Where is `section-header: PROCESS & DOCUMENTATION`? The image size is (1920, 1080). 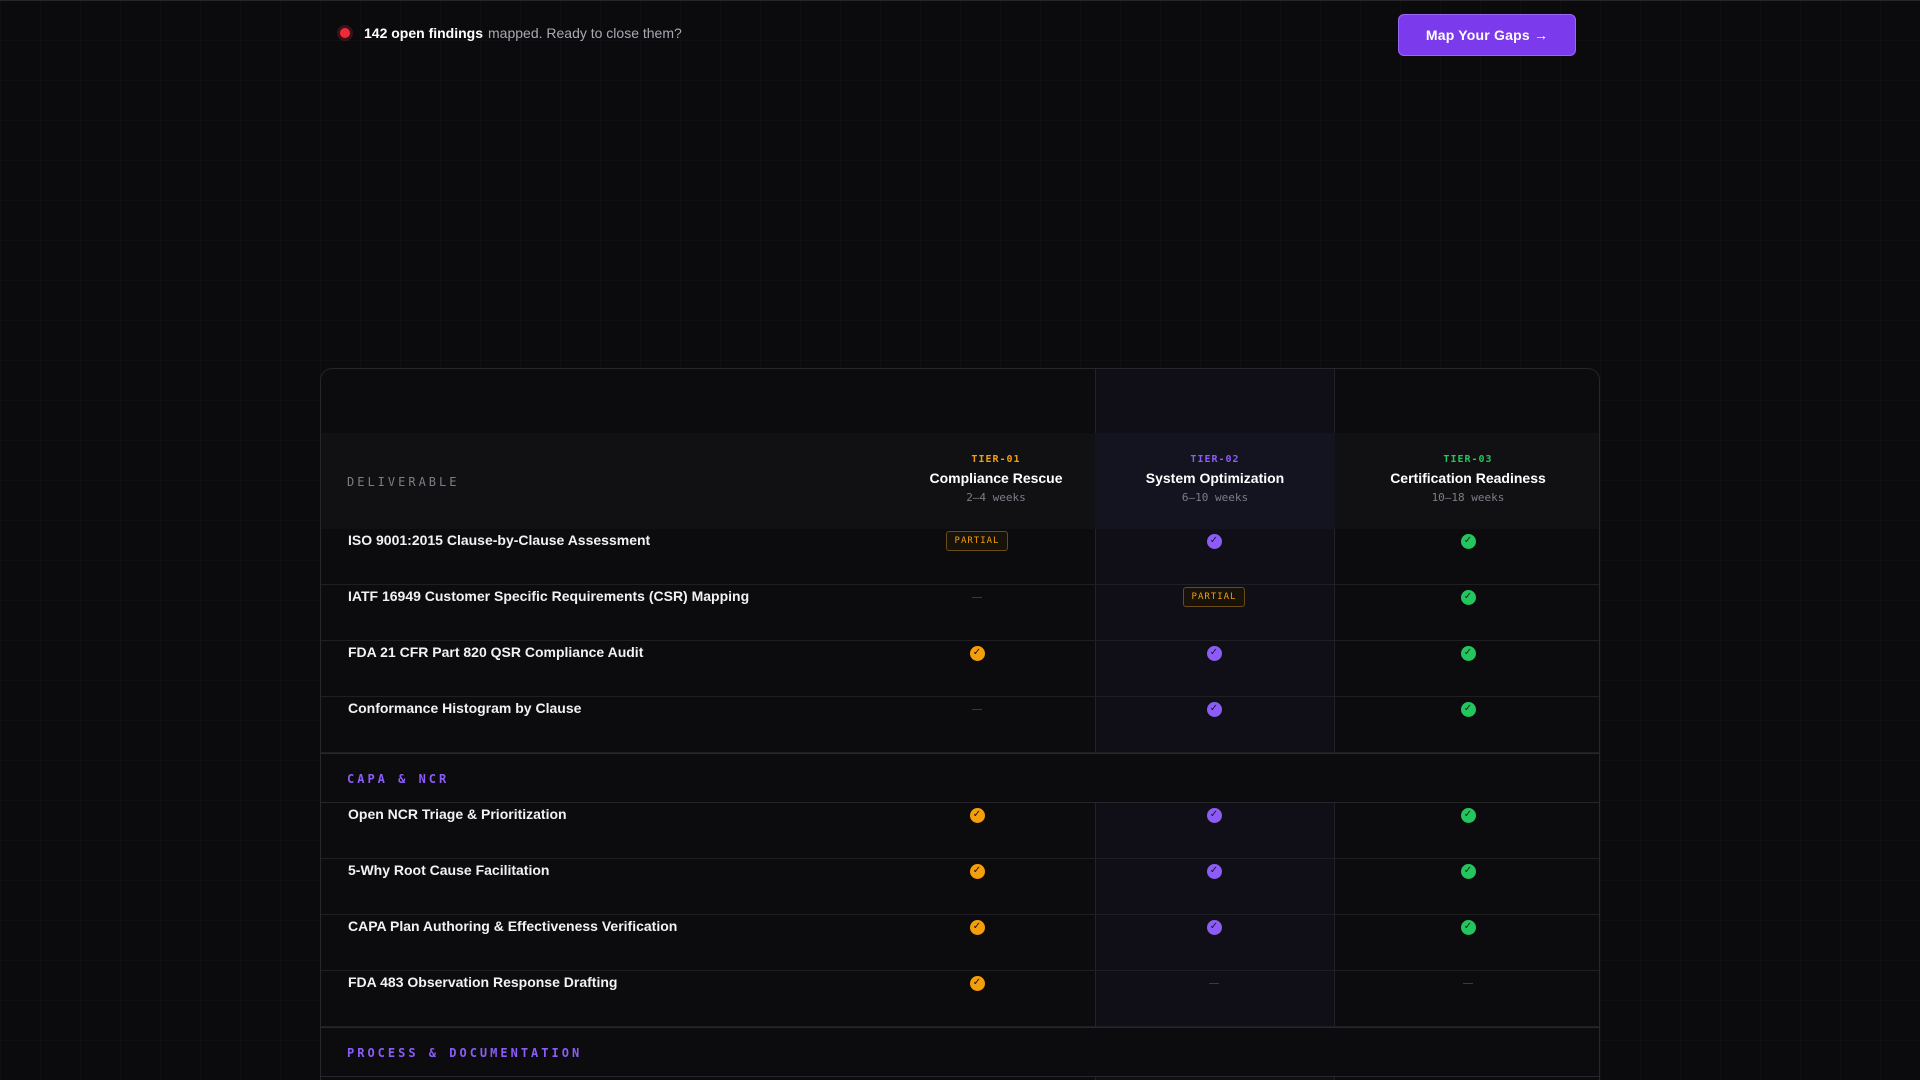
section-header: PROCESS & DOCUMENTATION is located at coordinates (960, 1052).